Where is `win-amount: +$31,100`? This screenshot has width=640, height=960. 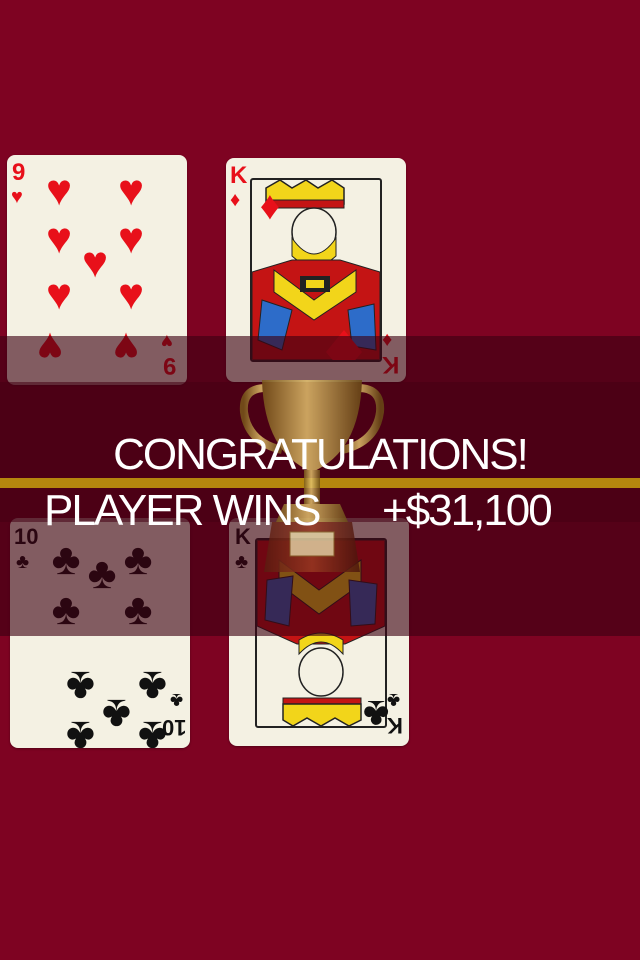
win-amount: +$31,100 is located at coordinates (467, 510).